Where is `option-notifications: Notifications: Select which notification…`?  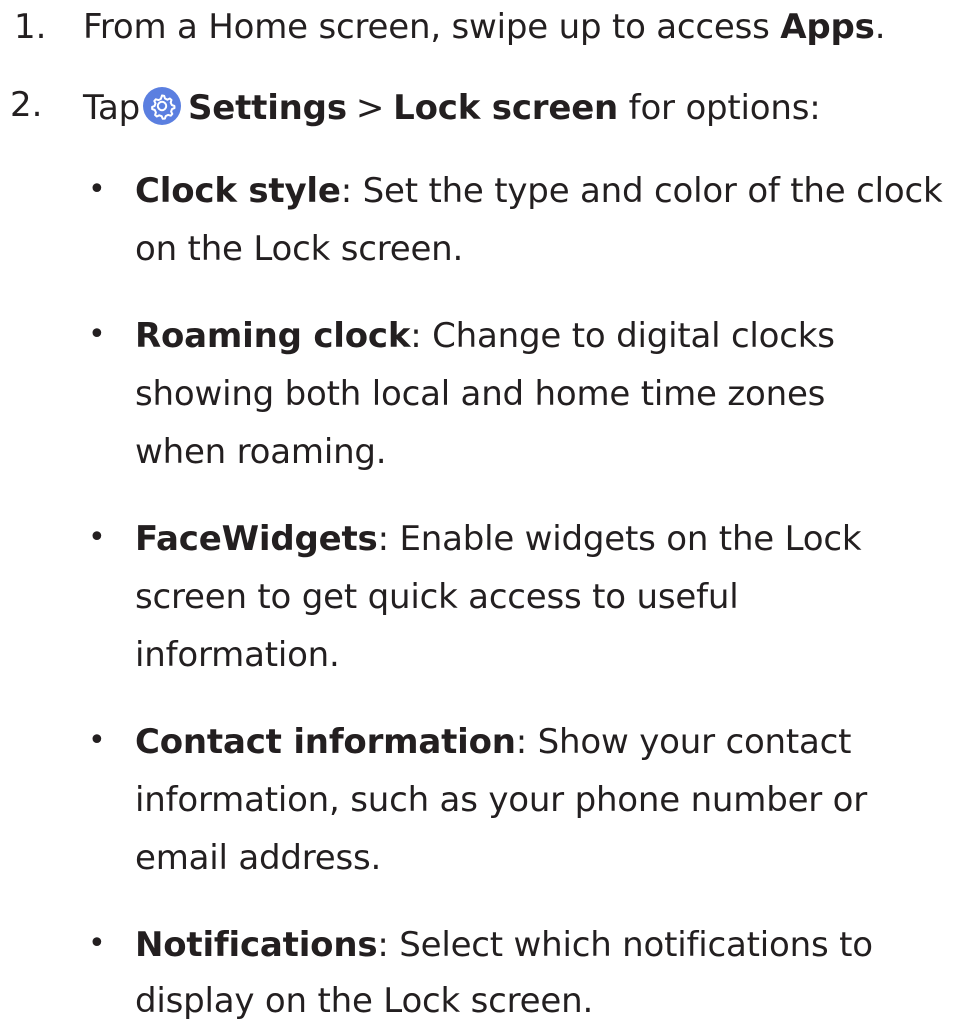
option-notifications: Notifications: Select which notification… is located at coordinates (504, 945).